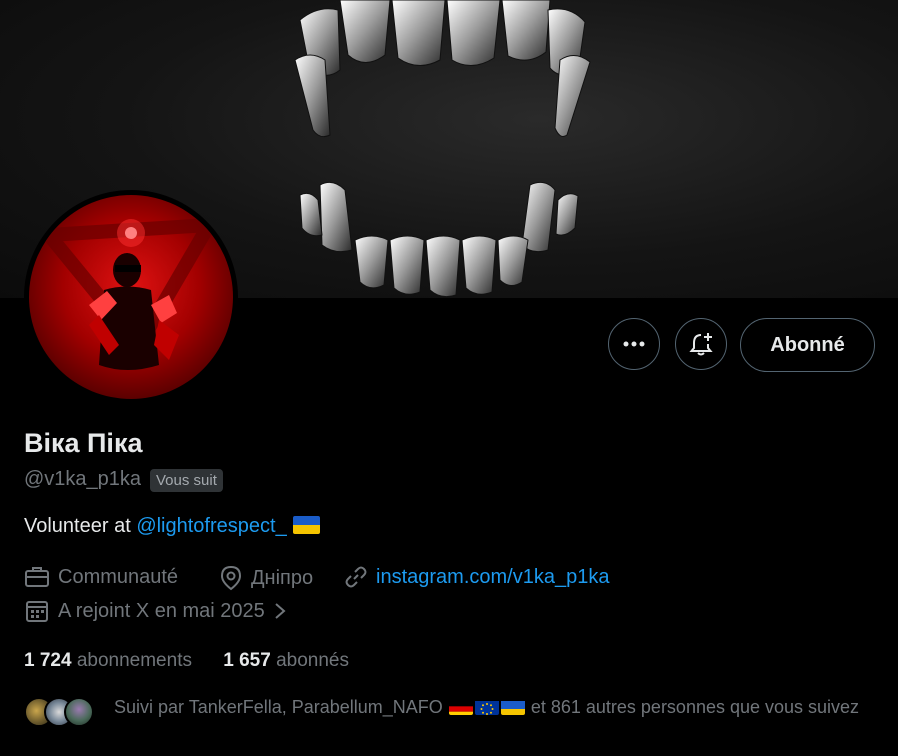  What do you see at coordinates (37, 611) in the screenshot?
I see `calendar-icon` at bounding box center [37, 611].